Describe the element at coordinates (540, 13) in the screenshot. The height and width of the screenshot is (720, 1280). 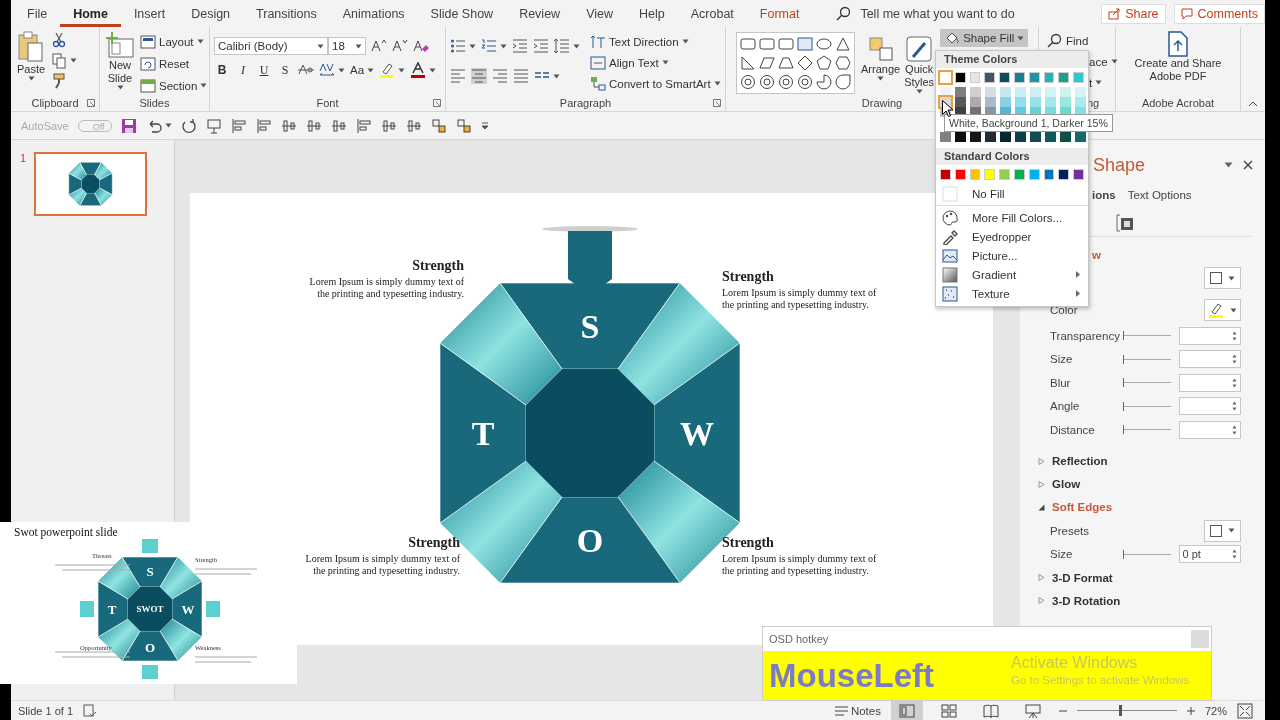
I see `ribbon-tab: Review` at that location.